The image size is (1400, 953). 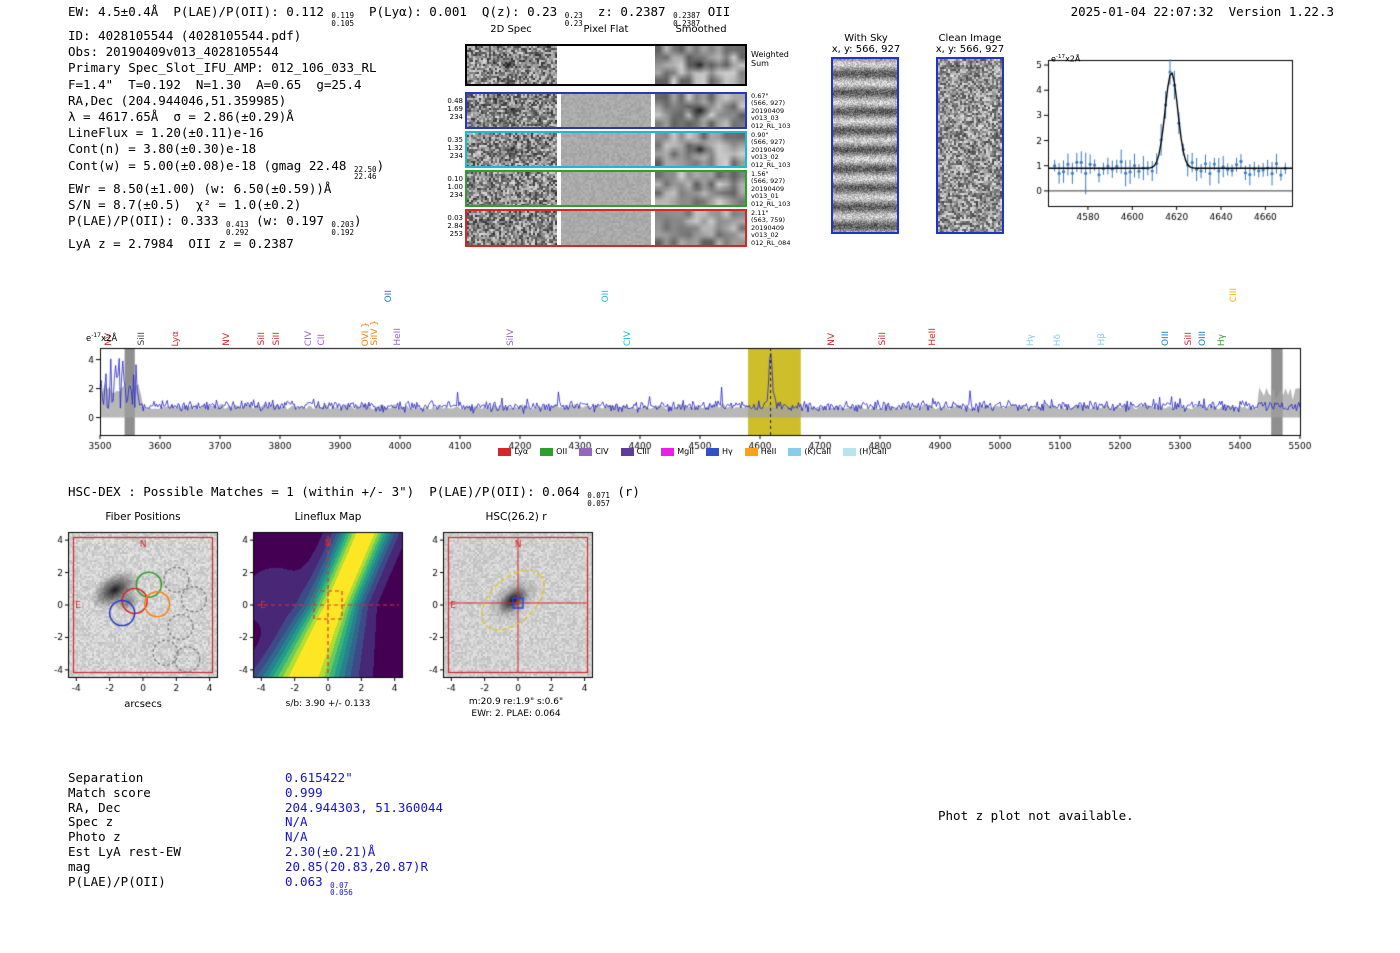 What do you see at coordinates (328, 704) in the screenshot?
I see `lineflux-caption: s/b: 3.90 +/- 0.133` at bounding box center [328, 704].